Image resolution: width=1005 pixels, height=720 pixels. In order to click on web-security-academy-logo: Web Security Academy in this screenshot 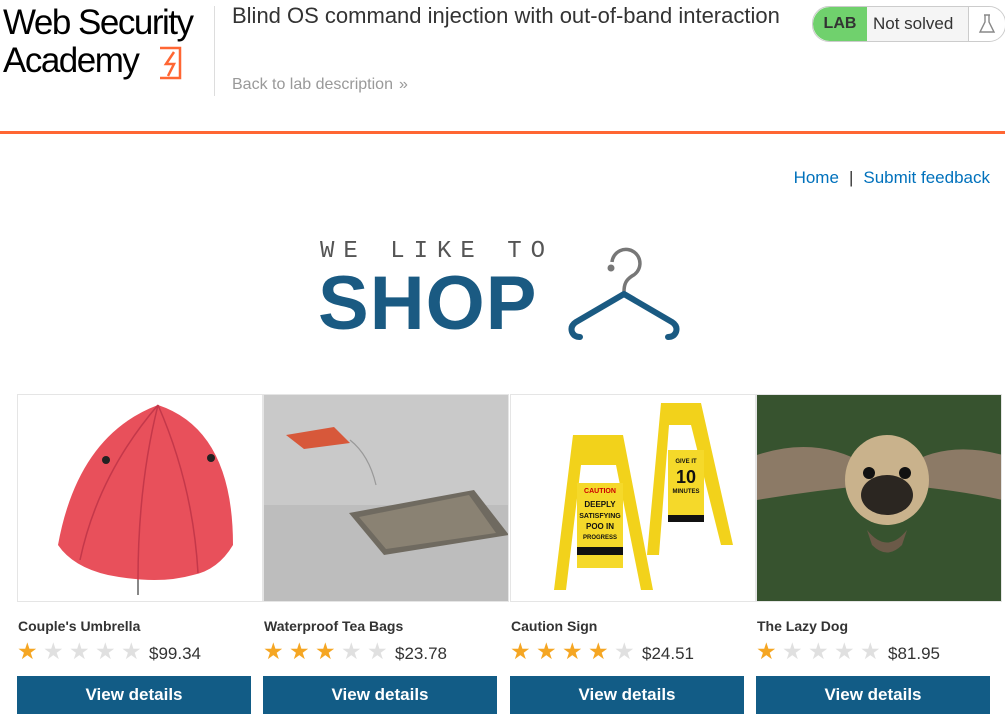, I will do `click(108, 44)`.